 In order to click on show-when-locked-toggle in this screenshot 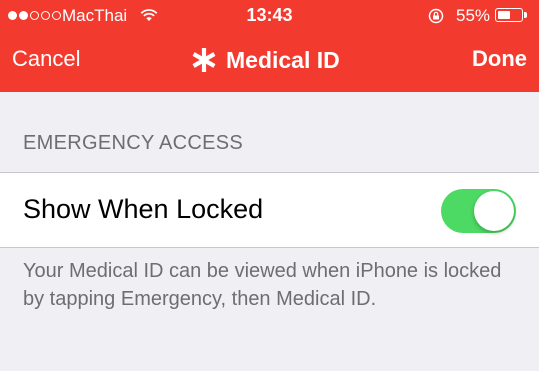, I will do `click(478, 211)`.